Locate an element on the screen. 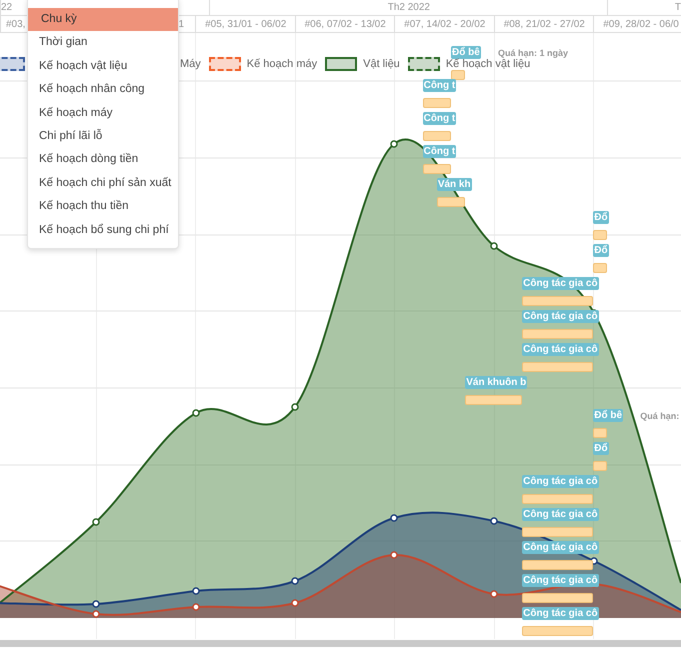  menu-item: Kế hoạch máy is located at coordinates (103, 113).